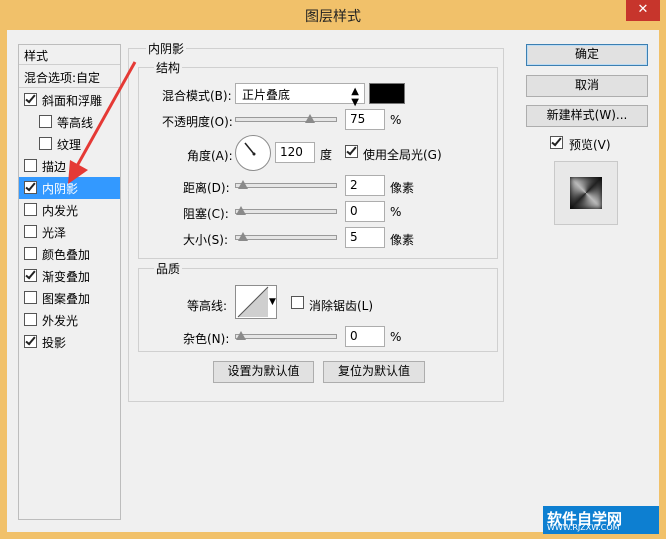 The image size is (666, 539). I want to click on style-item-label: 斜面和浮雕, so click(72, 101).